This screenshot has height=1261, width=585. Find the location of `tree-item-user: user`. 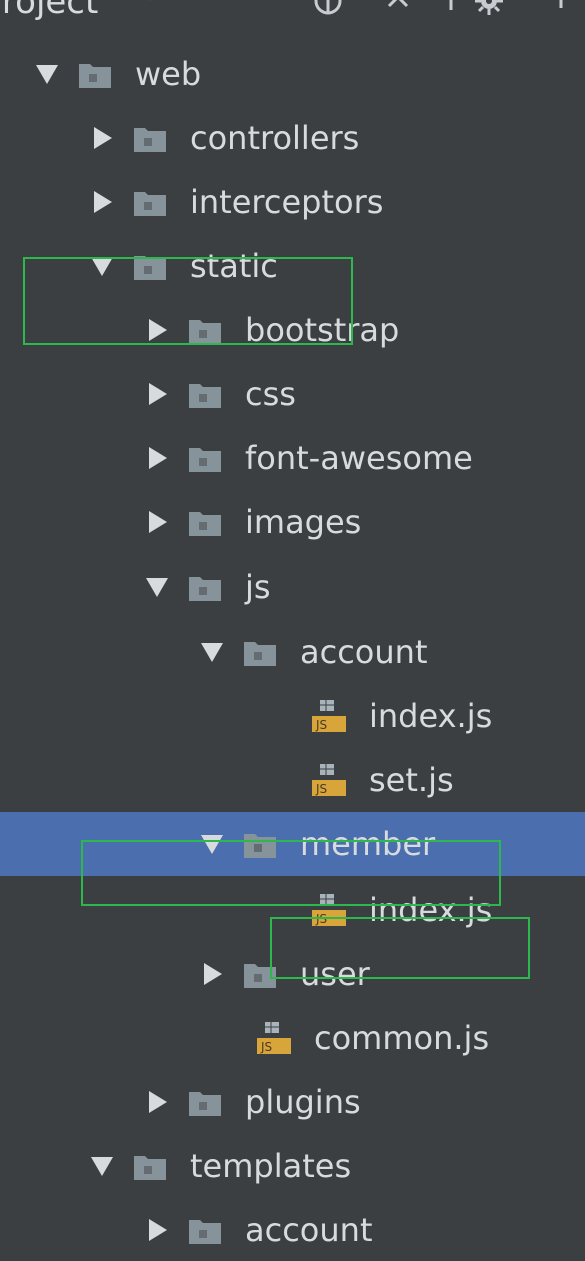

tree-item-user: user is located at coordinates (292, 974).